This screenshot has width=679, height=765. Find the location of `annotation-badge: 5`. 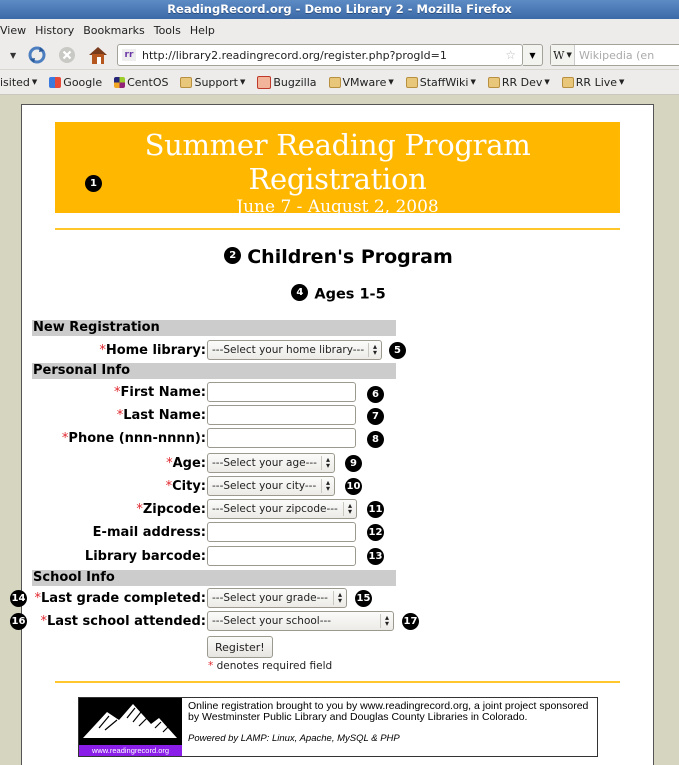

annotation-badge: 5 is located at coordinates (397, 350).